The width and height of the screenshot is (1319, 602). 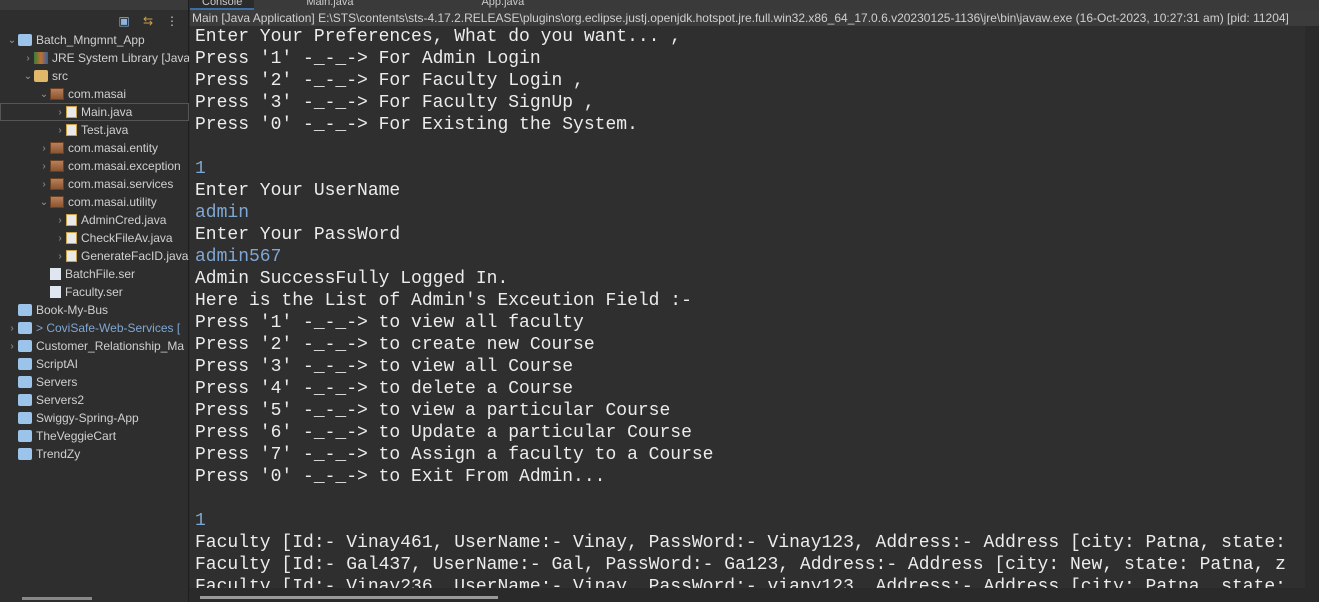 What do you see at coordinates (124, 21) in the screenshot?
I see `collapse-all-icon: ▣` at bounding box center [124, 21].